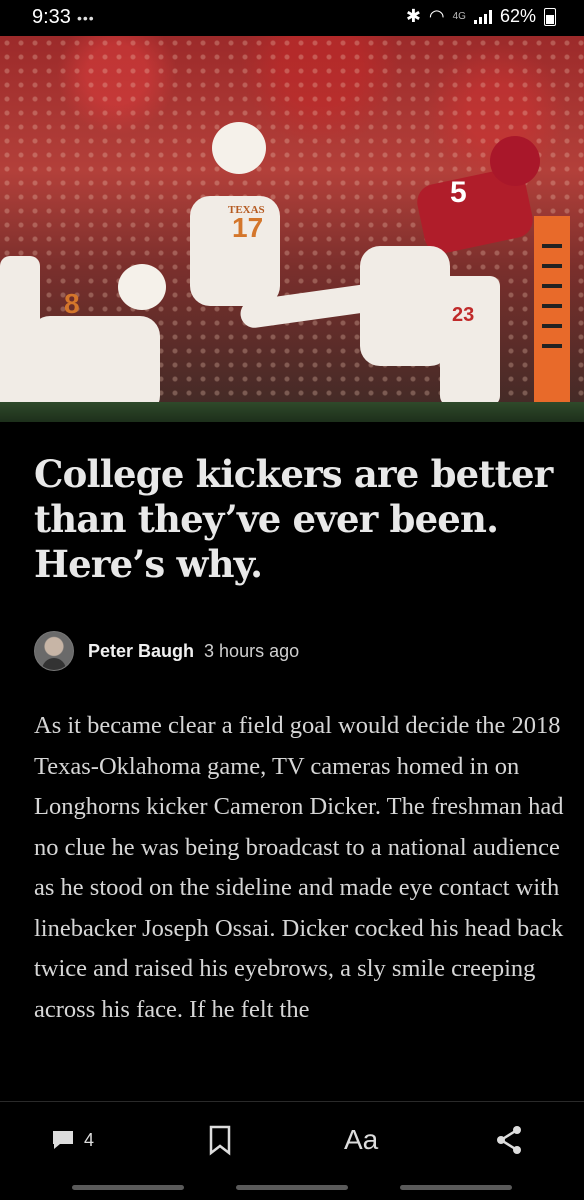 The height and width of the screenshot is (1200, 584). I want to click on author-name: Peter Baugh, so click(141, 651).